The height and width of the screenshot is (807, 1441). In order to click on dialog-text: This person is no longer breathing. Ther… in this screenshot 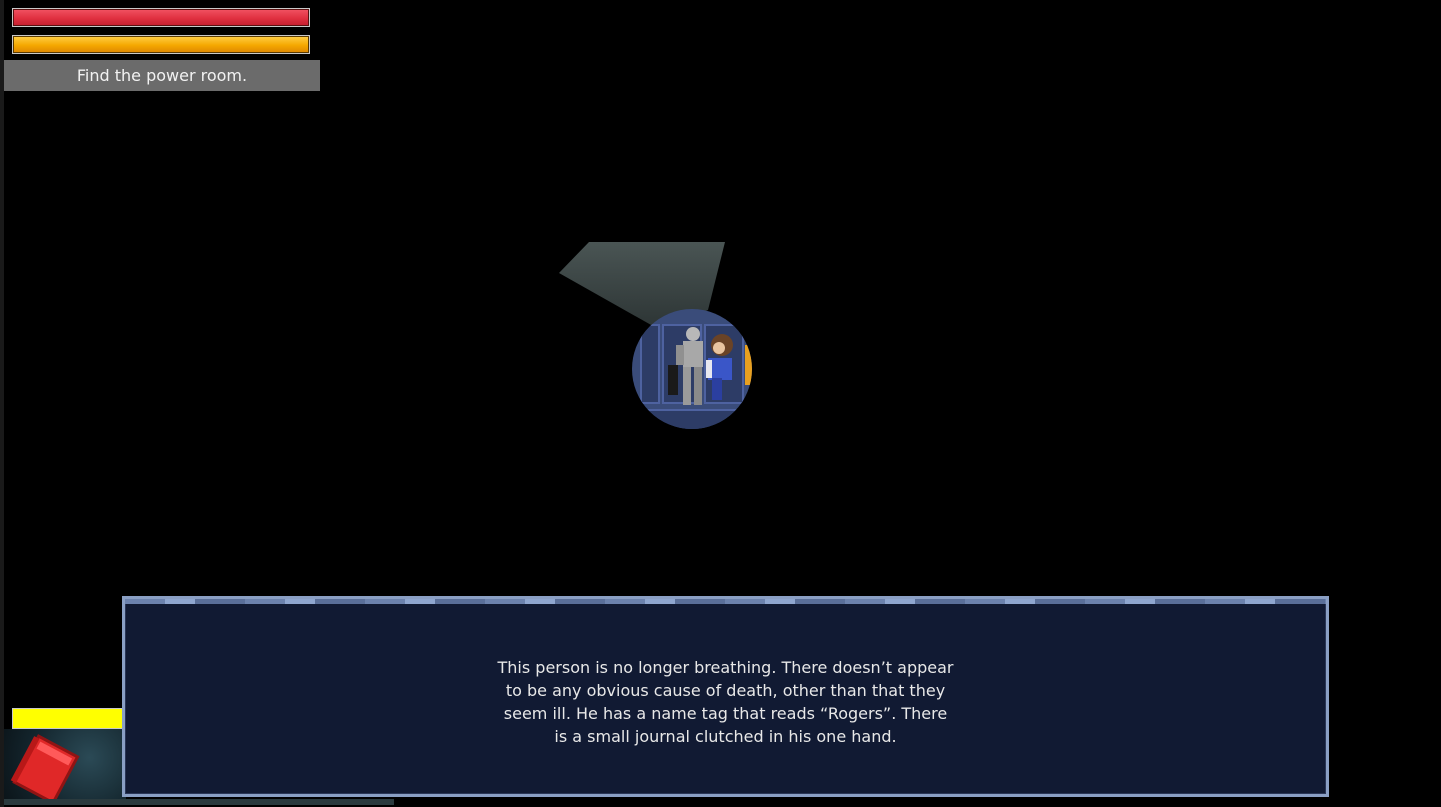, I will do `click(725, 702)`.